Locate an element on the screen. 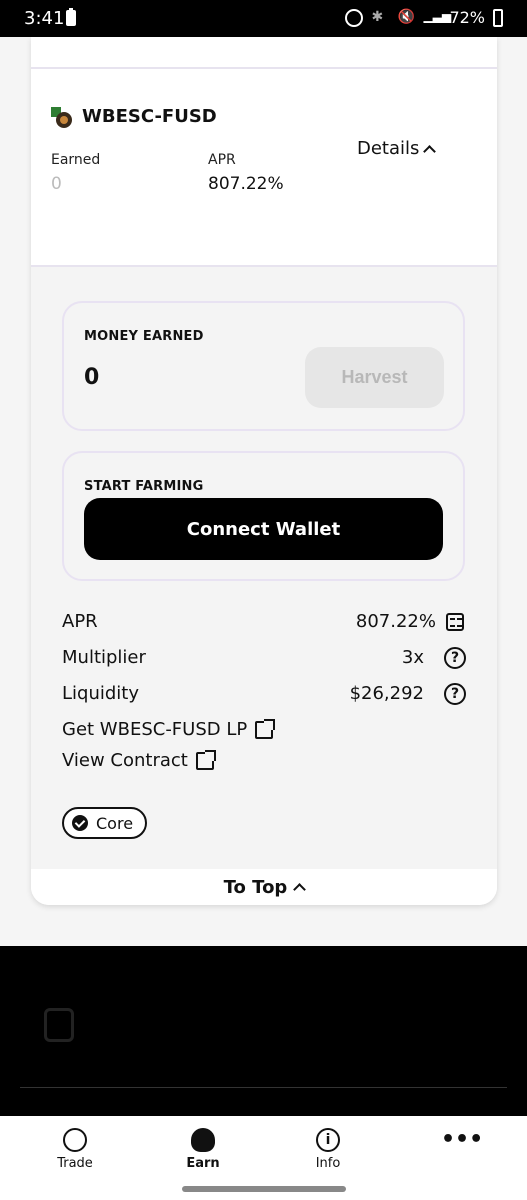 This screenshot has height=1200, width=527. stat-apr-value: 807.22% is located at coordinates (395, 621).